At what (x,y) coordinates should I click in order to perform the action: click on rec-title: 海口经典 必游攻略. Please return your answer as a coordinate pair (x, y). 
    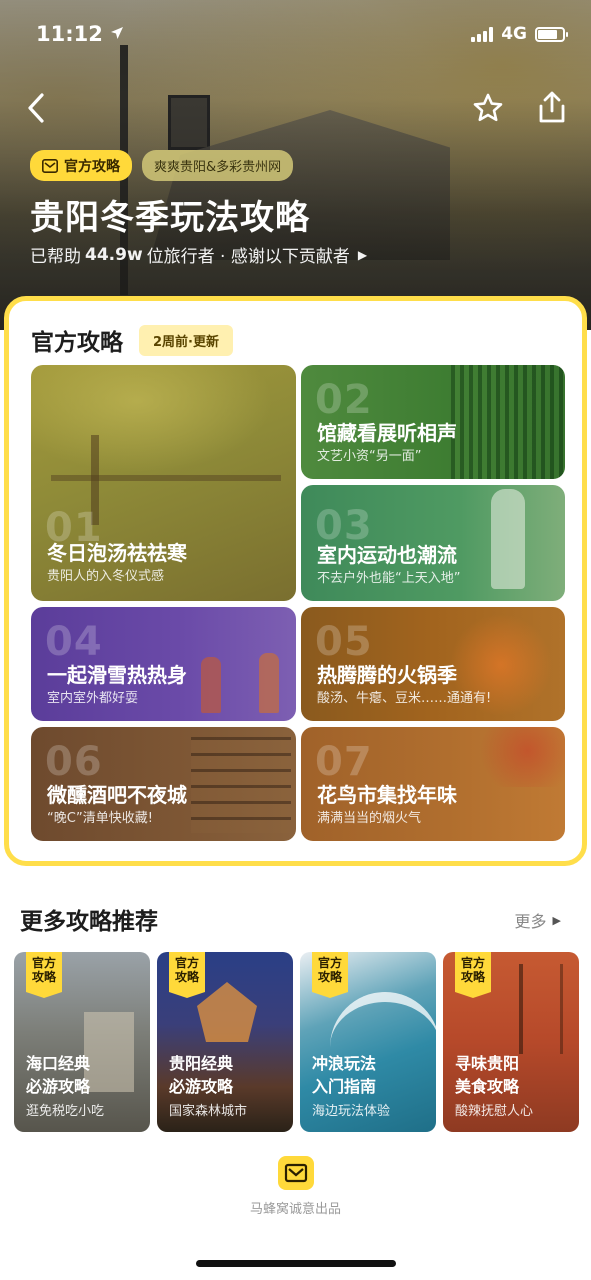
    Looking at the image, I should click on (86, 1075).